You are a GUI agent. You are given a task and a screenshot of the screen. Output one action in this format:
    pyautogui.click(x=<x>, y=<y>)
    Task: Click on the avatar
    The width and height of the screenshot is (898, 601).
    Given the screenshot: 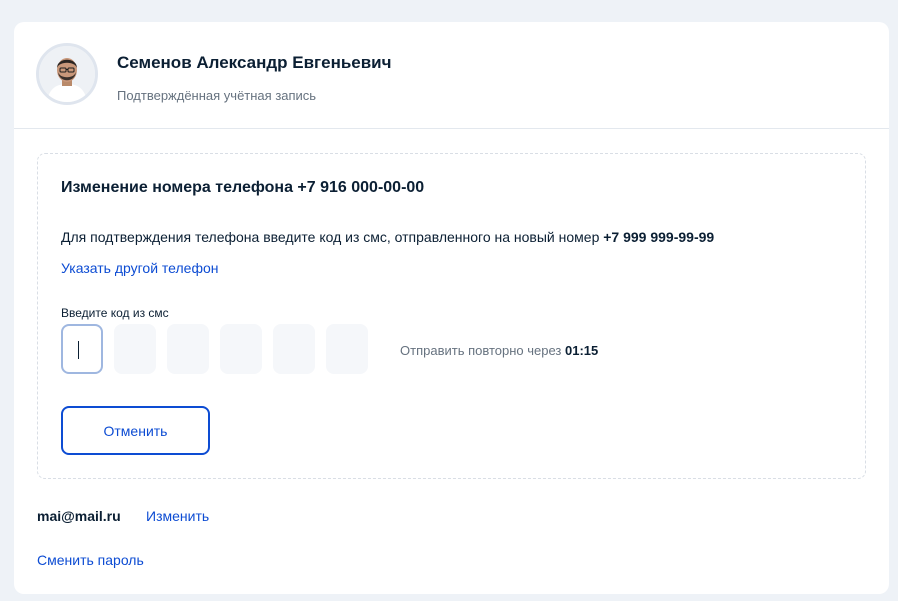 What is the action you would take?
    pyautogui.click(x=67, y=74)
    